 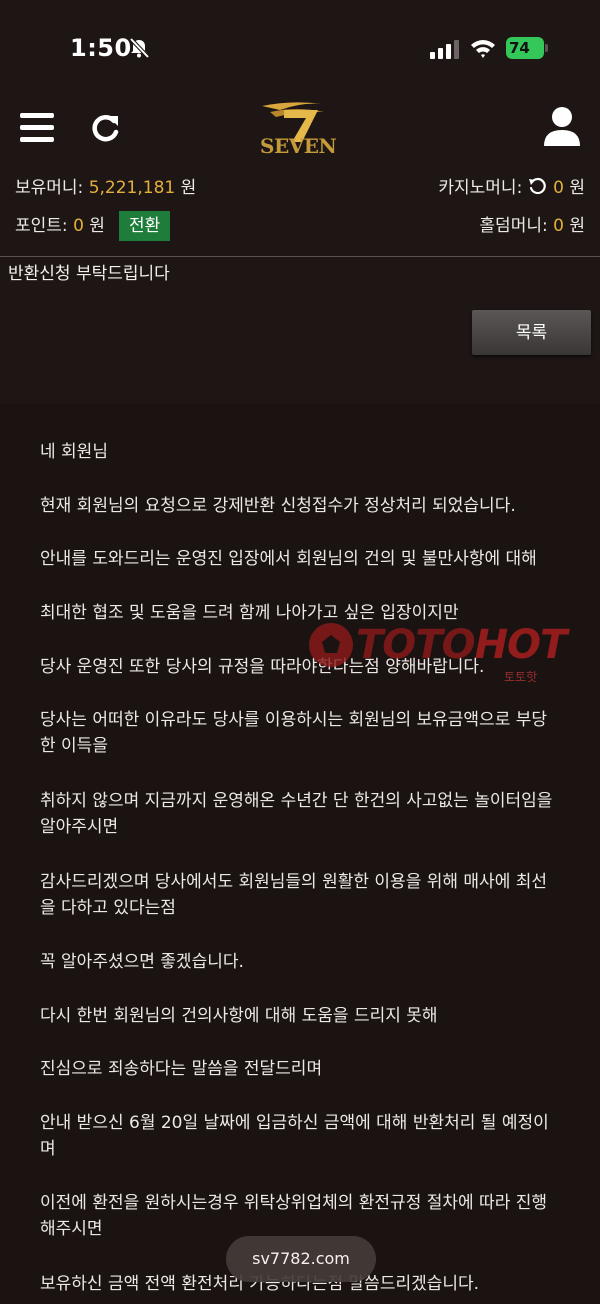 I want to click on battery-indicator: 74, so click(x=527, y=48).